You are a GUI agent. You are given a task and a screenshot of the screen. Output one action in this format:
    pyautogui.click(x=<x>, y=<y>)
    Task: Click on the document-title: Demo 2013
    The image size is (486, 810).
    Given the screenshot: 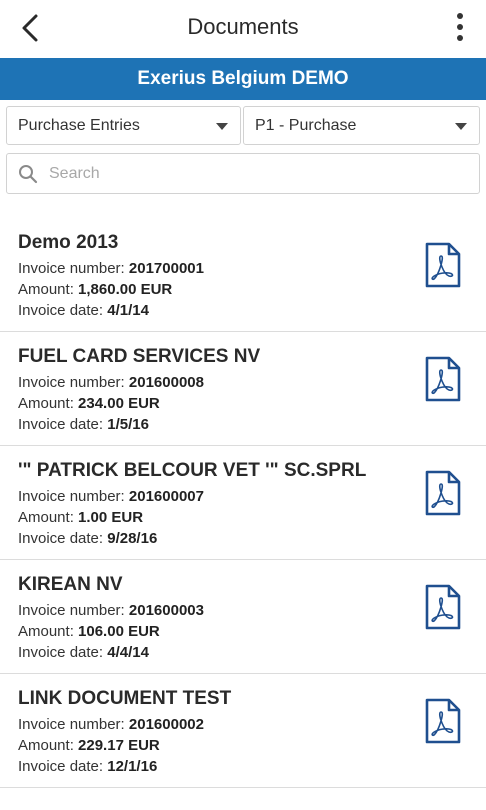 What is the action you would take?
    pyautogui.click(x=68, y=242)
    